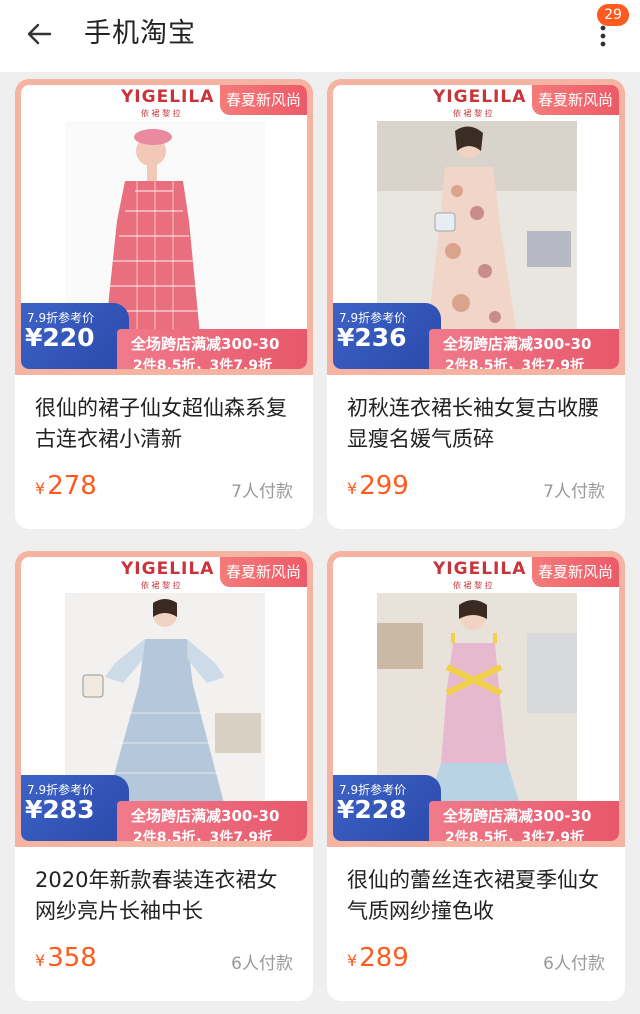 This screenshot has height=1014, width=640. I want to click on discount-price: ¥283, so click(60, 809).